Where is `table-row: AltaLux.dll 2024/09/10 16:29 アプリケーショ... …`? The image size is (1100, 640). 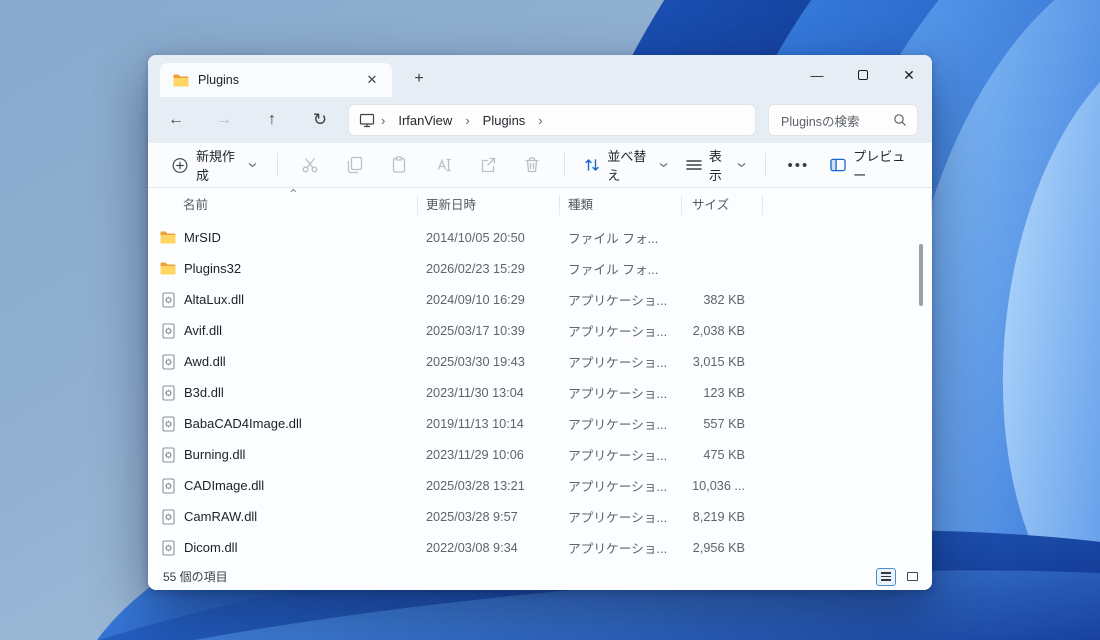 table-row: AltaLux.dll 2024/09/10 16:29 アプリケーショ... … is located at coordinates (540, 299).